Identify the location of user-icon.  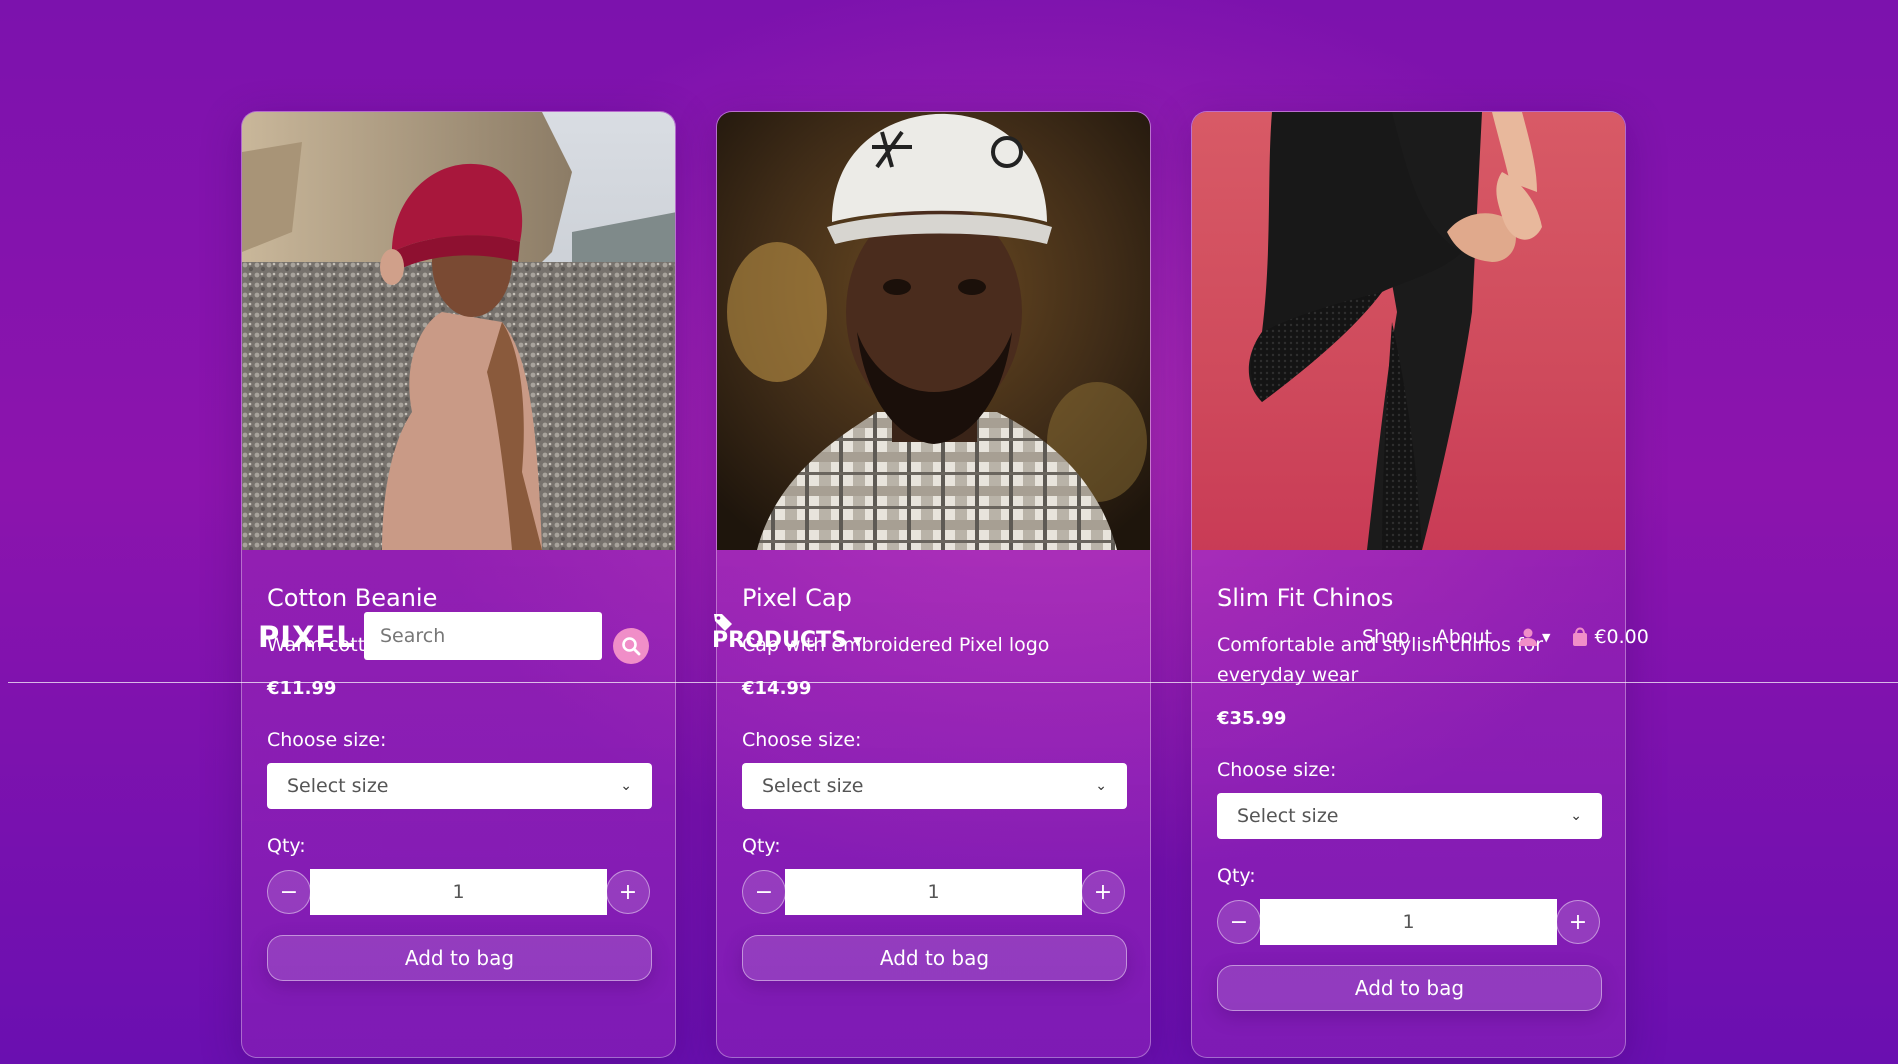
(1527, 637).